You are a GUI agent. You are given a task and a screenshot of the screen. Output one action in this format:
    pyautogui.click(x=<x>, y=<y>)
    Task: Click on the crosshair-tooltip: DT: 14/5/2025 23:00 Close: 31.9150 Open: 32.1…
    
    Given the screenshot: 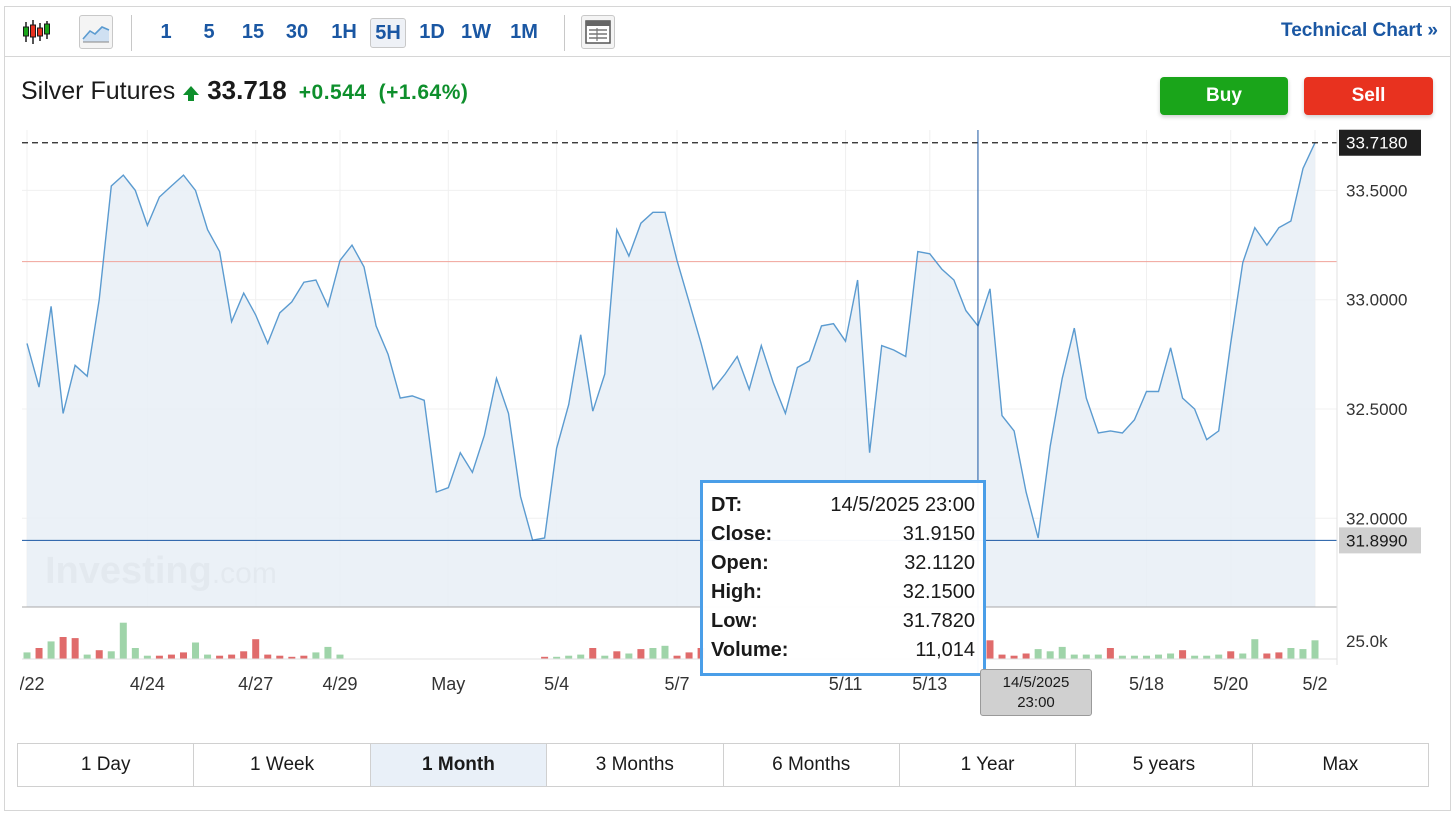 What is the action you would take?
    pyautogui.click(x=843, y=578)
    